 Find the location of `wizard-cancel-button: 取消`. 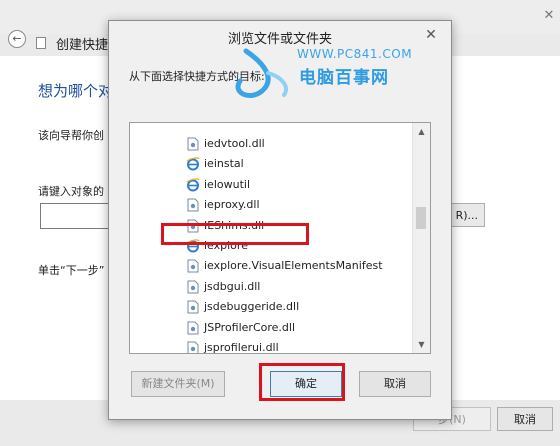

wizard-cancel-button: 取消 is located at coordinates (525, 419).